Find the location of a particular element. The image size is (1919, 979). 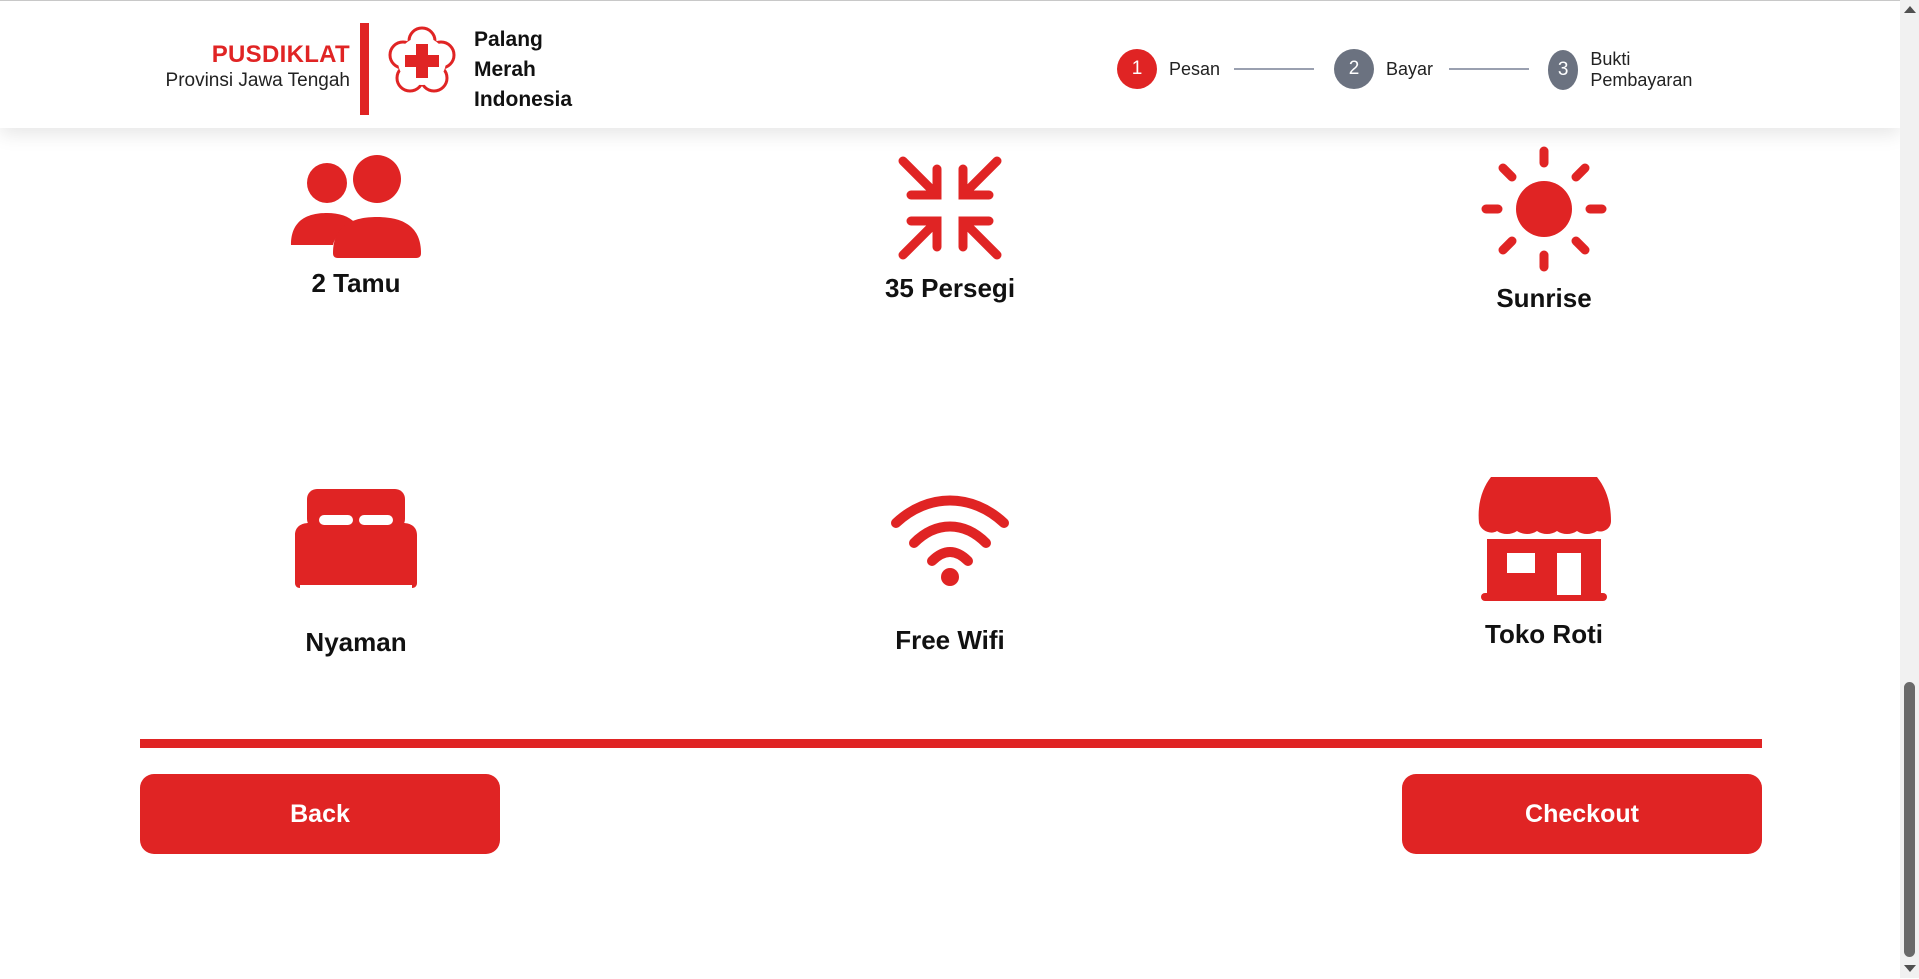

red-cross-logo-icon is located at coordinates (422, 59).